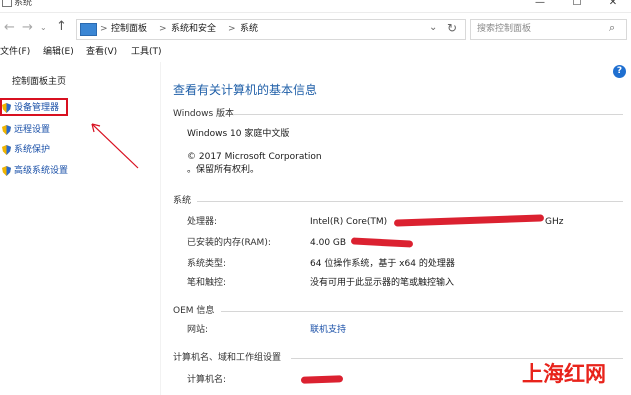 Image resolution: width=631 pixels, height=395 pixels. What do you see at coordinates (43, 27) in the screenshot?
I see `recent-dropdown-icon: ⌄` at bounding box center [43, 27].